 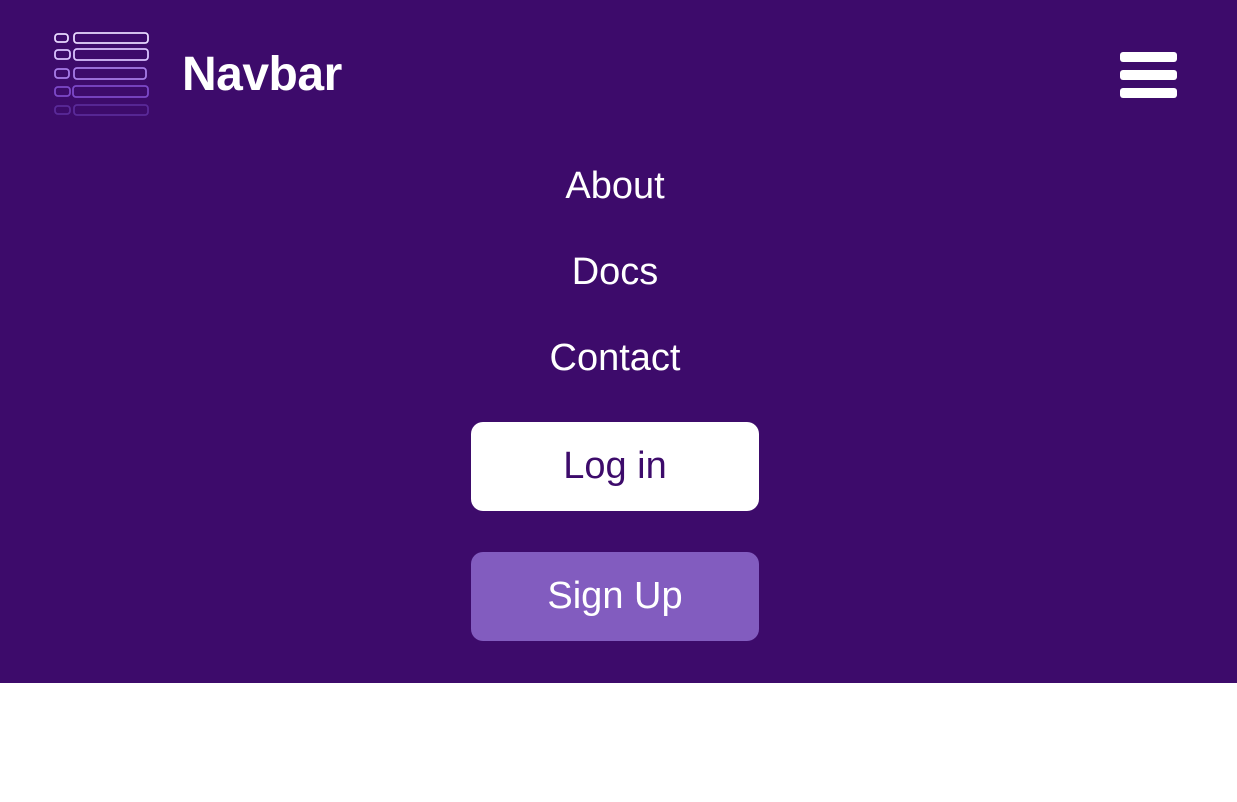 I want to click on hamburger-menu-icon, so click(x=1149, y=75).